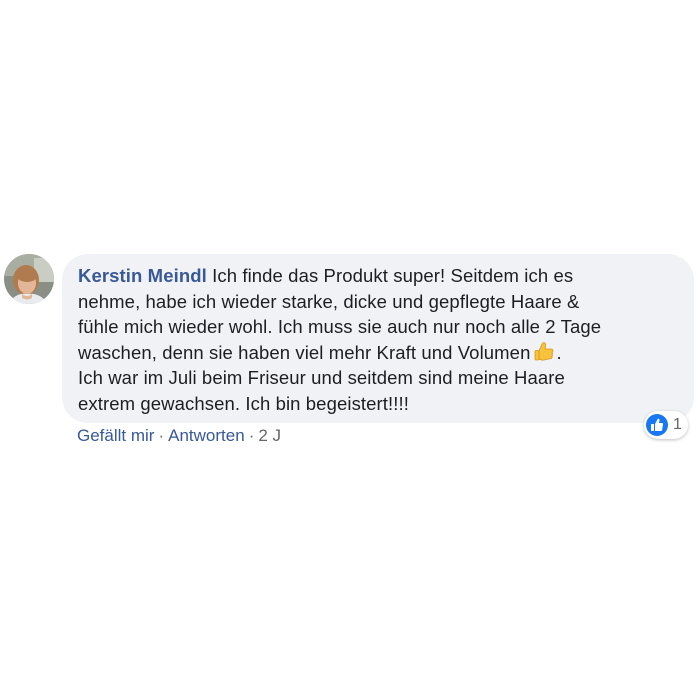 Image resolution: width=700 pixels, height=700 pixels. I want to click on reaction-count: 1, so click(677, 424).